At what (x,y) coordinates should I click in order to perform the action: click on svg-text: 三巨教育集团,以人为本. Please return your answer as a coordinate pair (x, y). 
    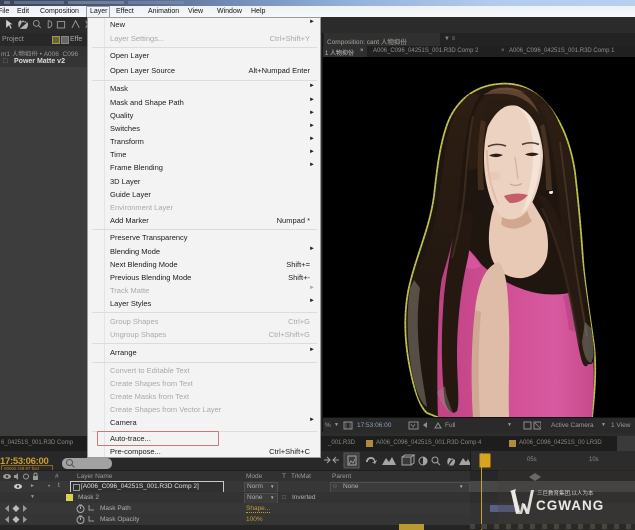
    Looking at the image, I should click on (565, 493).